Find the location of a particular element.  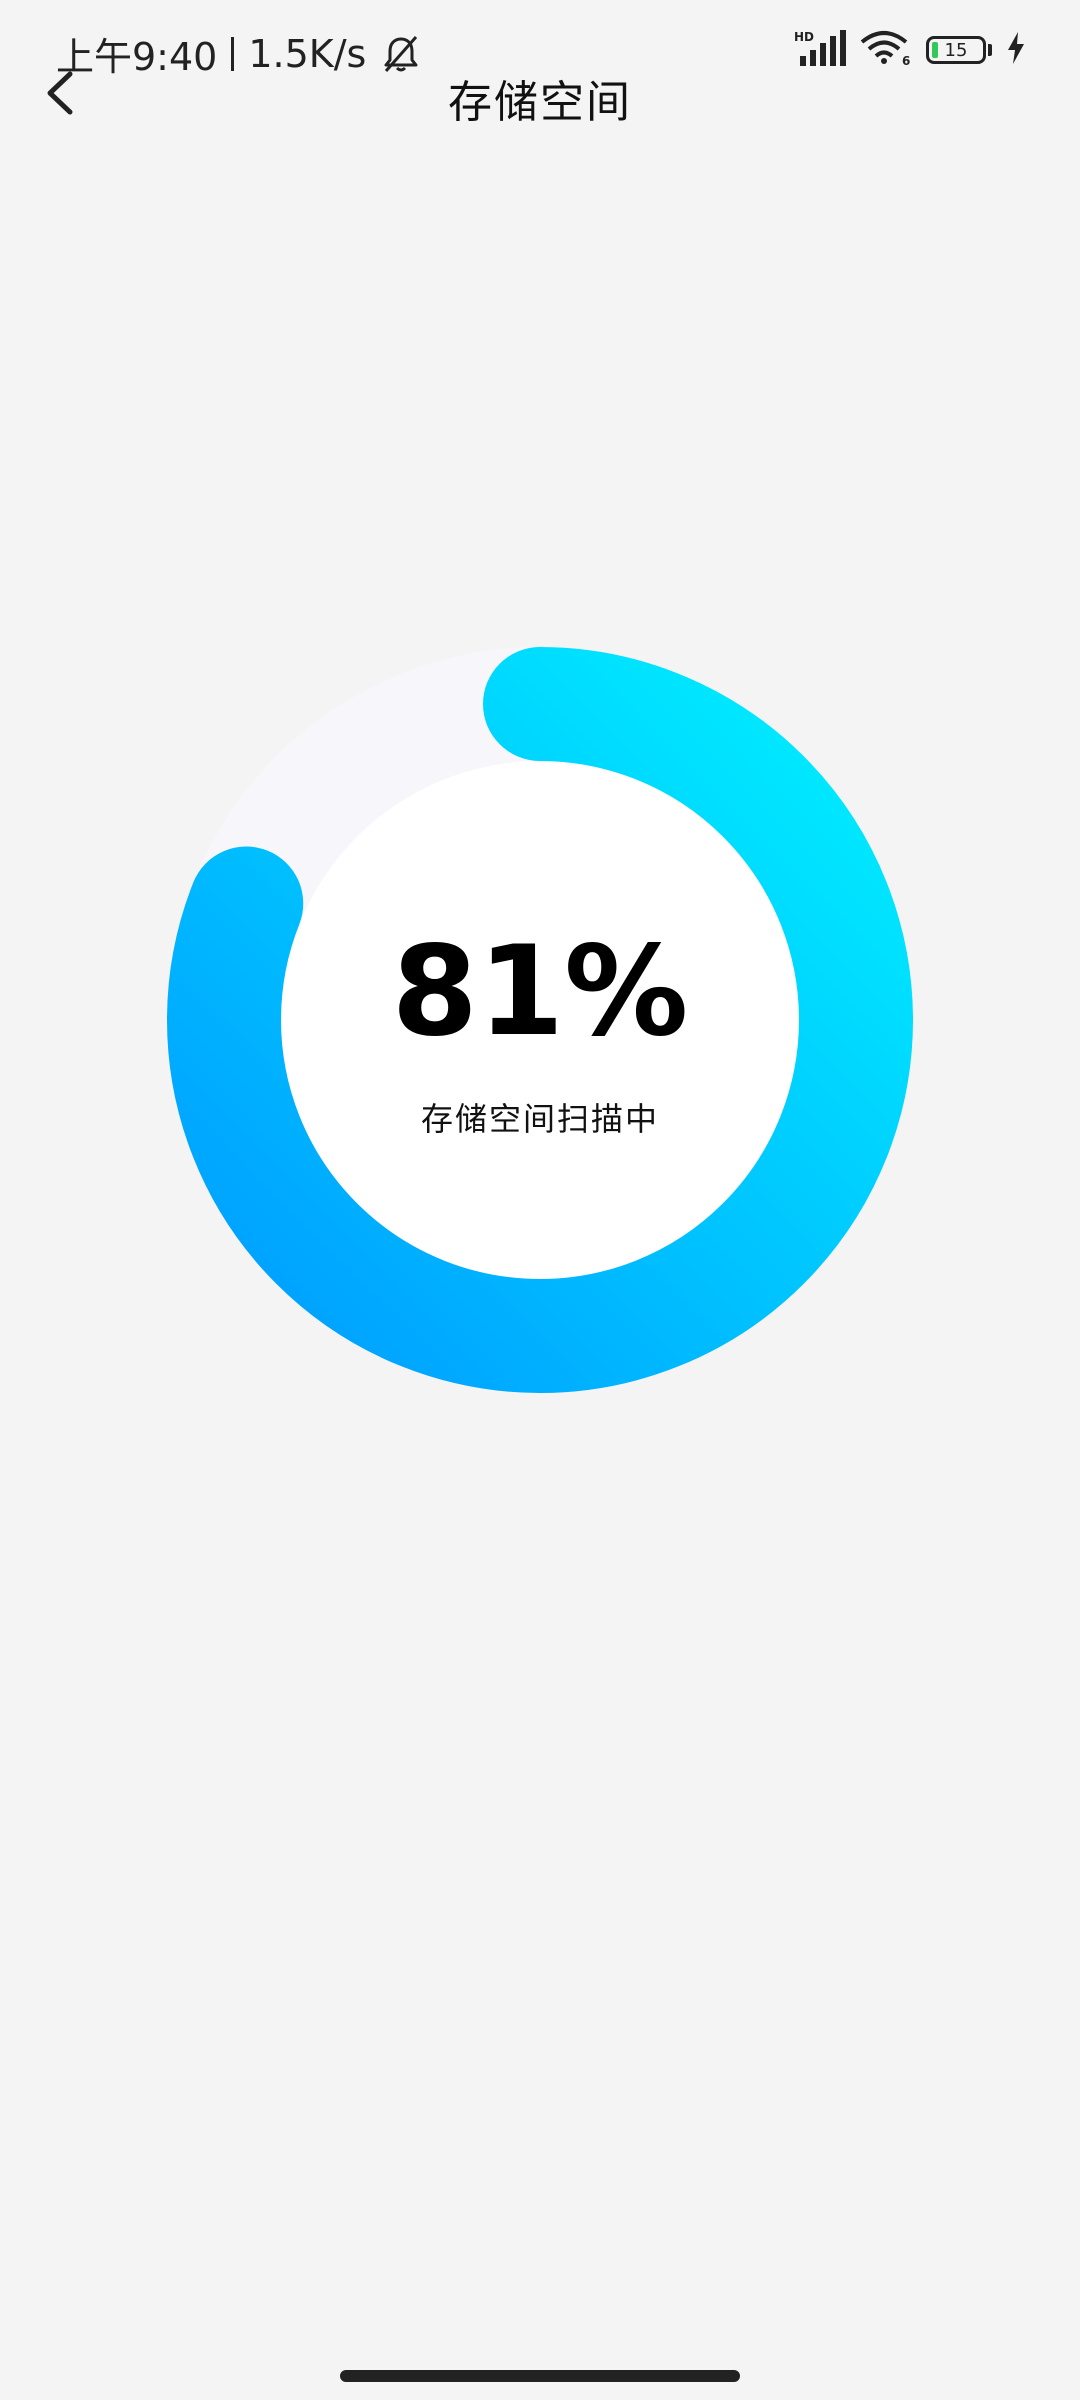

battery-level: 15 is located at coordinates (956, 50).